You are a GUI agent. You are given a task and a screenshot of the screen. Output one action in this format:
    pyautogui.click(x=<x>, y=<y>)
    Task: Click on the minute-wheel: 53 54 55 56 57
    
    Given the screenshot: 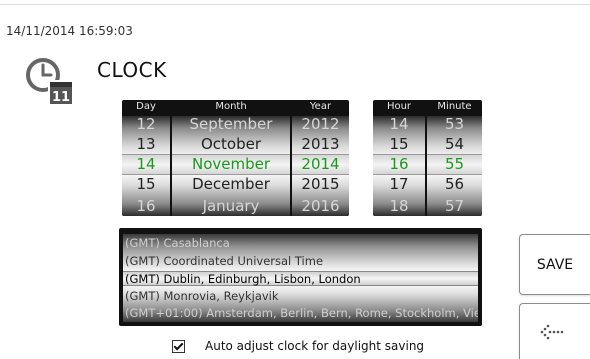 What is the action you would take?
    pyautogui.click(x=454, y=166)
    